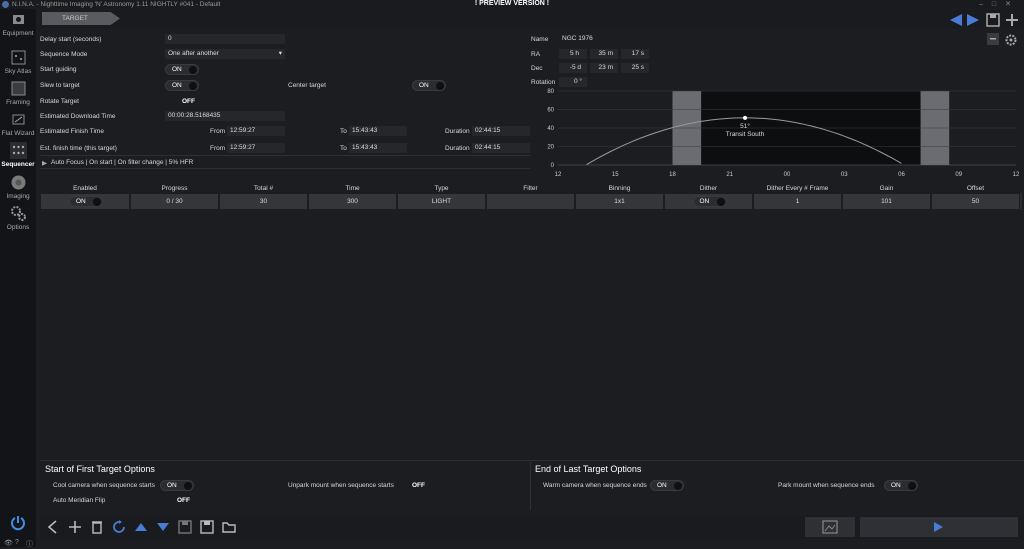 This screenshot has height=549, width=1024. Describe the element at coordinates (78, 116) in the screenshot. I see `est-download-label: Estimated Download Time` at that location.